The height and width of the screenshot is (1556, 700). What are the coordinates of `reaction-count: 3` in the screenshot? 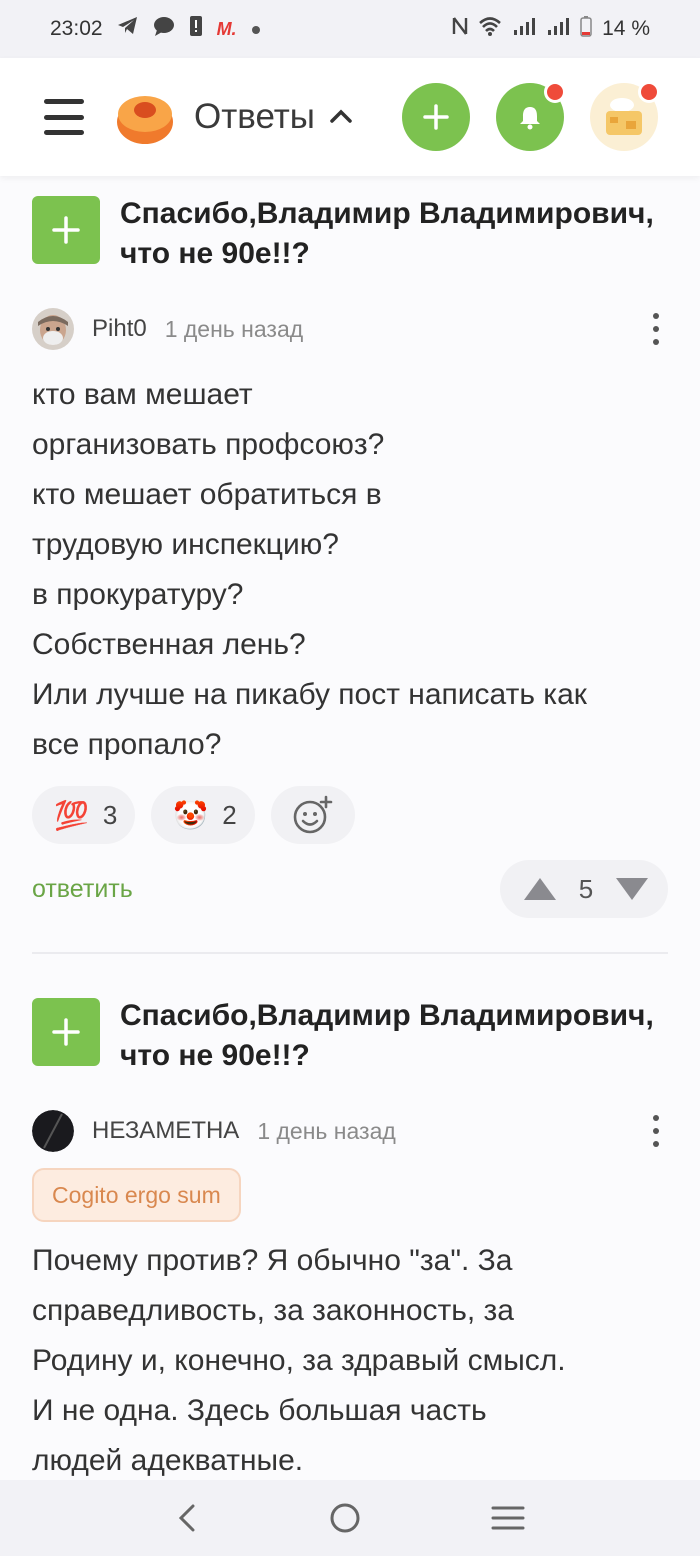 It's located at (110, 814).